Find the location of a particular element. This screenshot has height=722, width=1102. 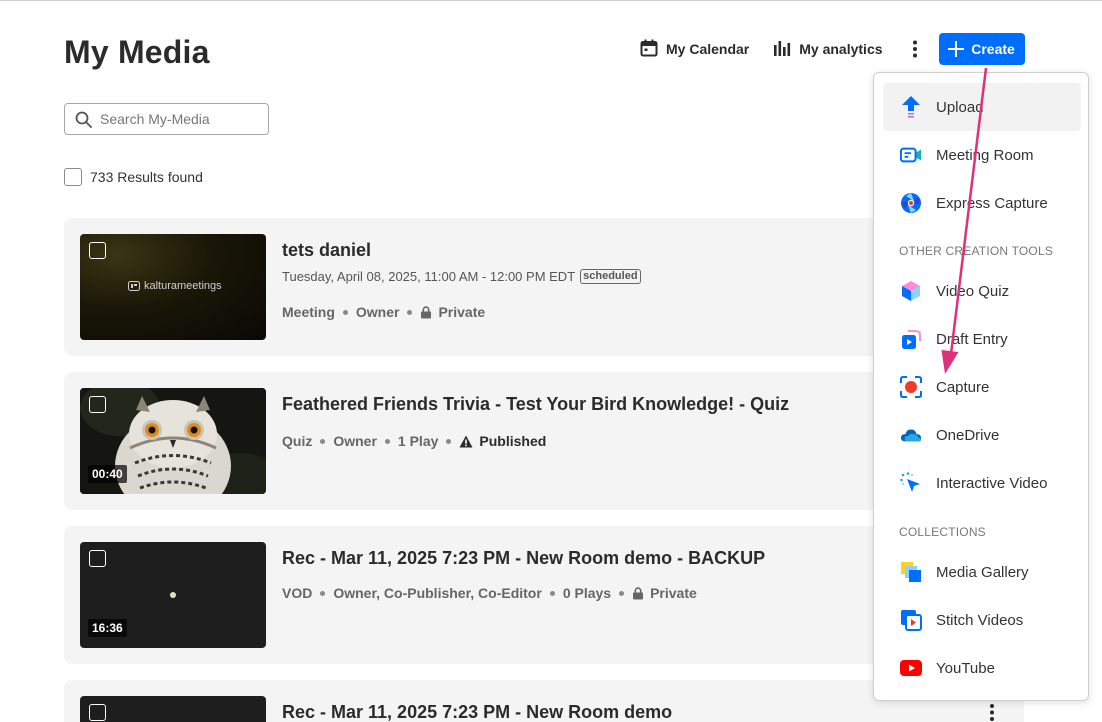

video-quiz-icon is located at coordinates (911, 291).